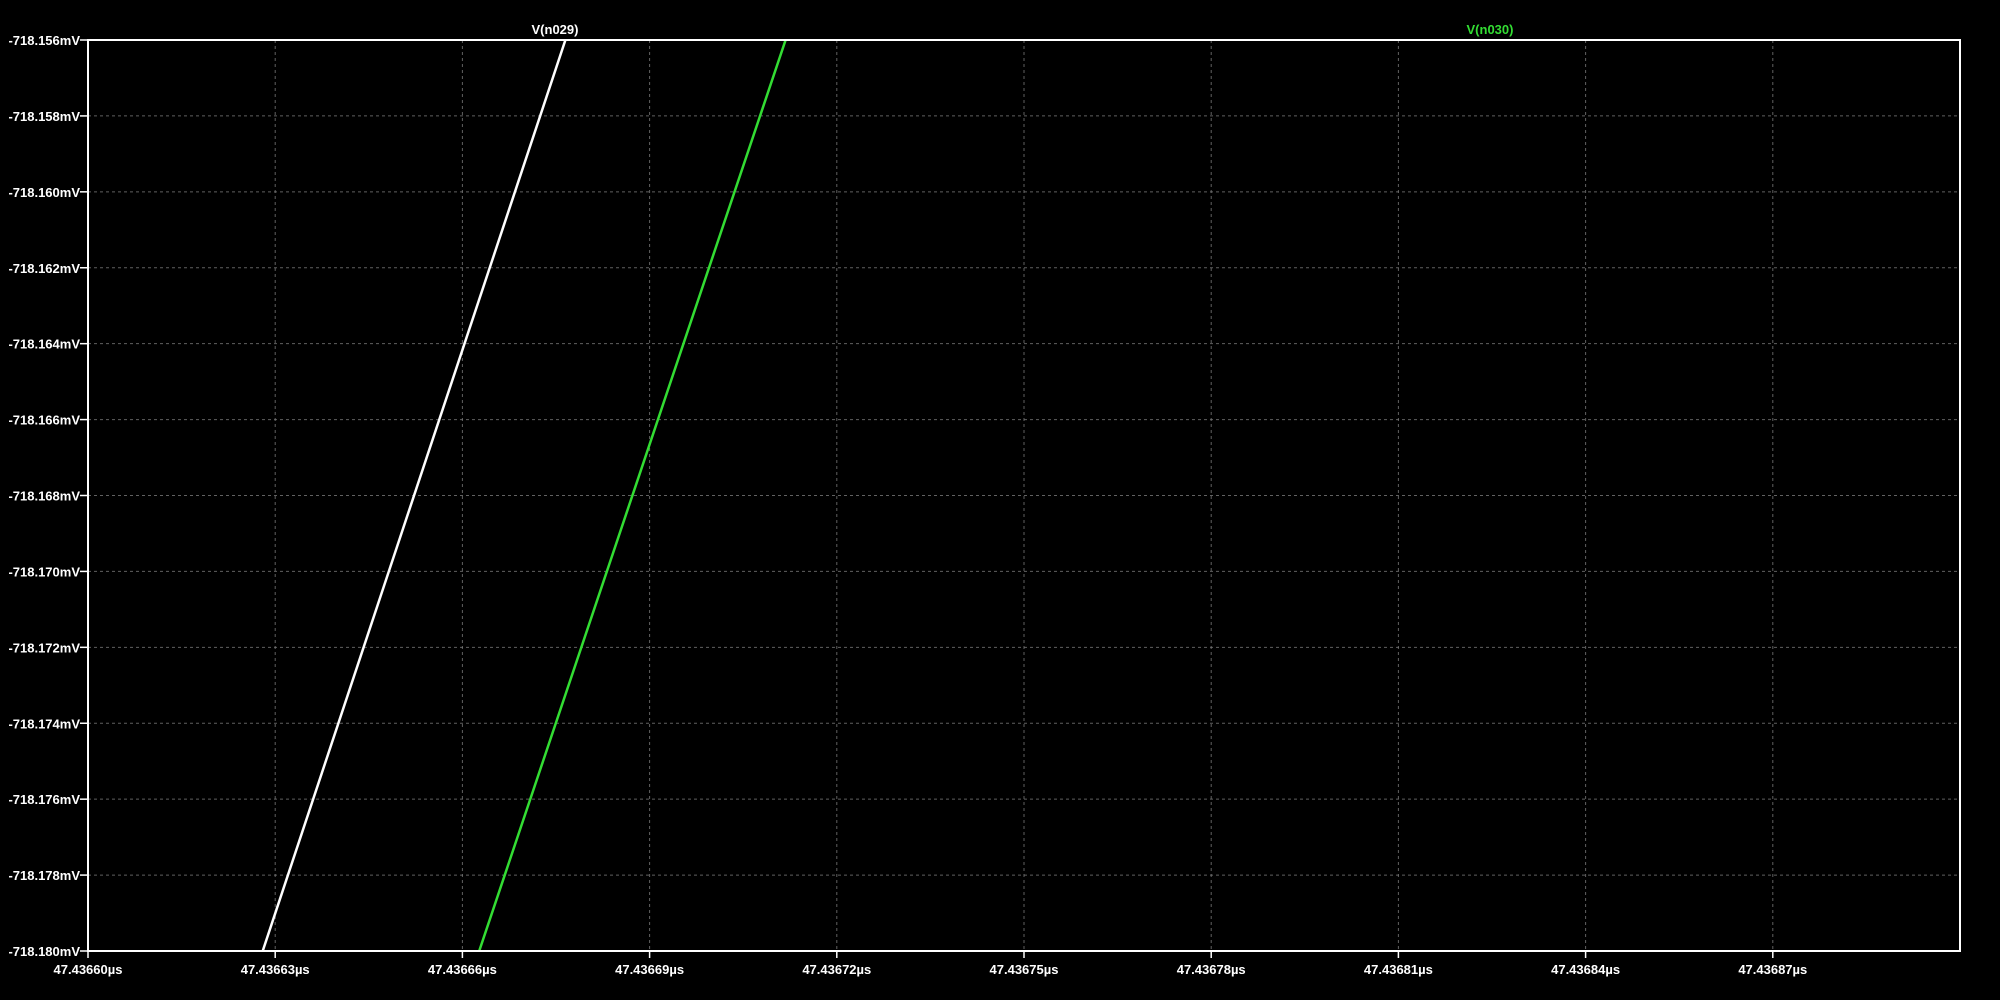  I want to click on y-tick-label: -718.180mV, so click(44, 951).